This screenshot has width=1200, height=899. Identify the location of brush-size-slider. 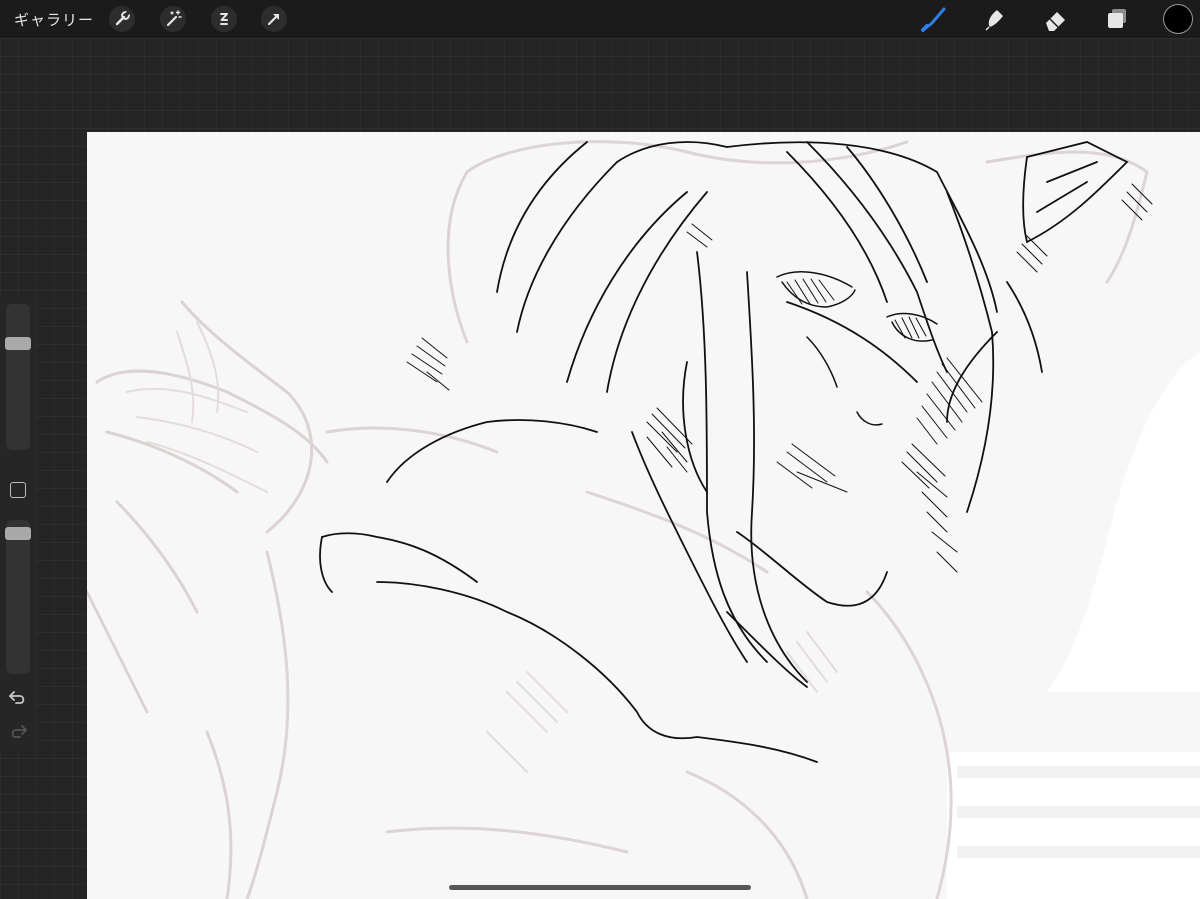
(18, 377).